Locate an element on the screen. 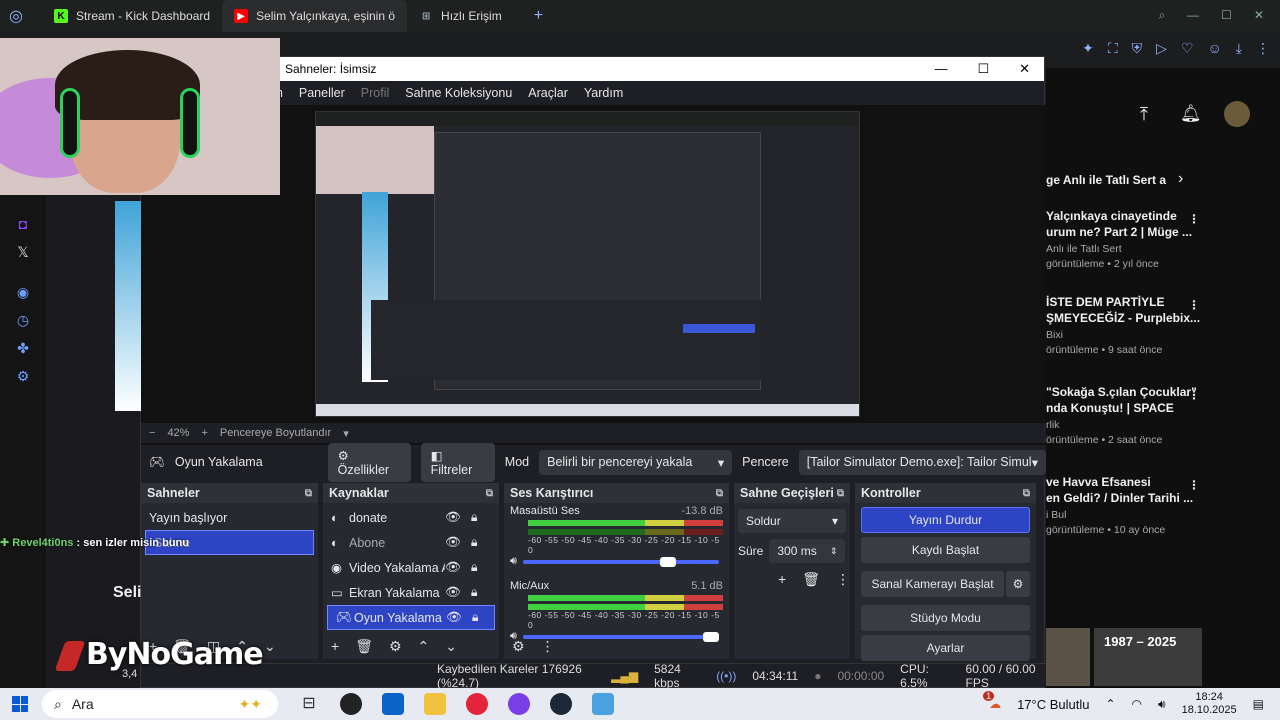 Image resolution: width=1280 pixels, height=720 pixels. scene-item: Yayın başlıyor is located at coordinates (229, 517).